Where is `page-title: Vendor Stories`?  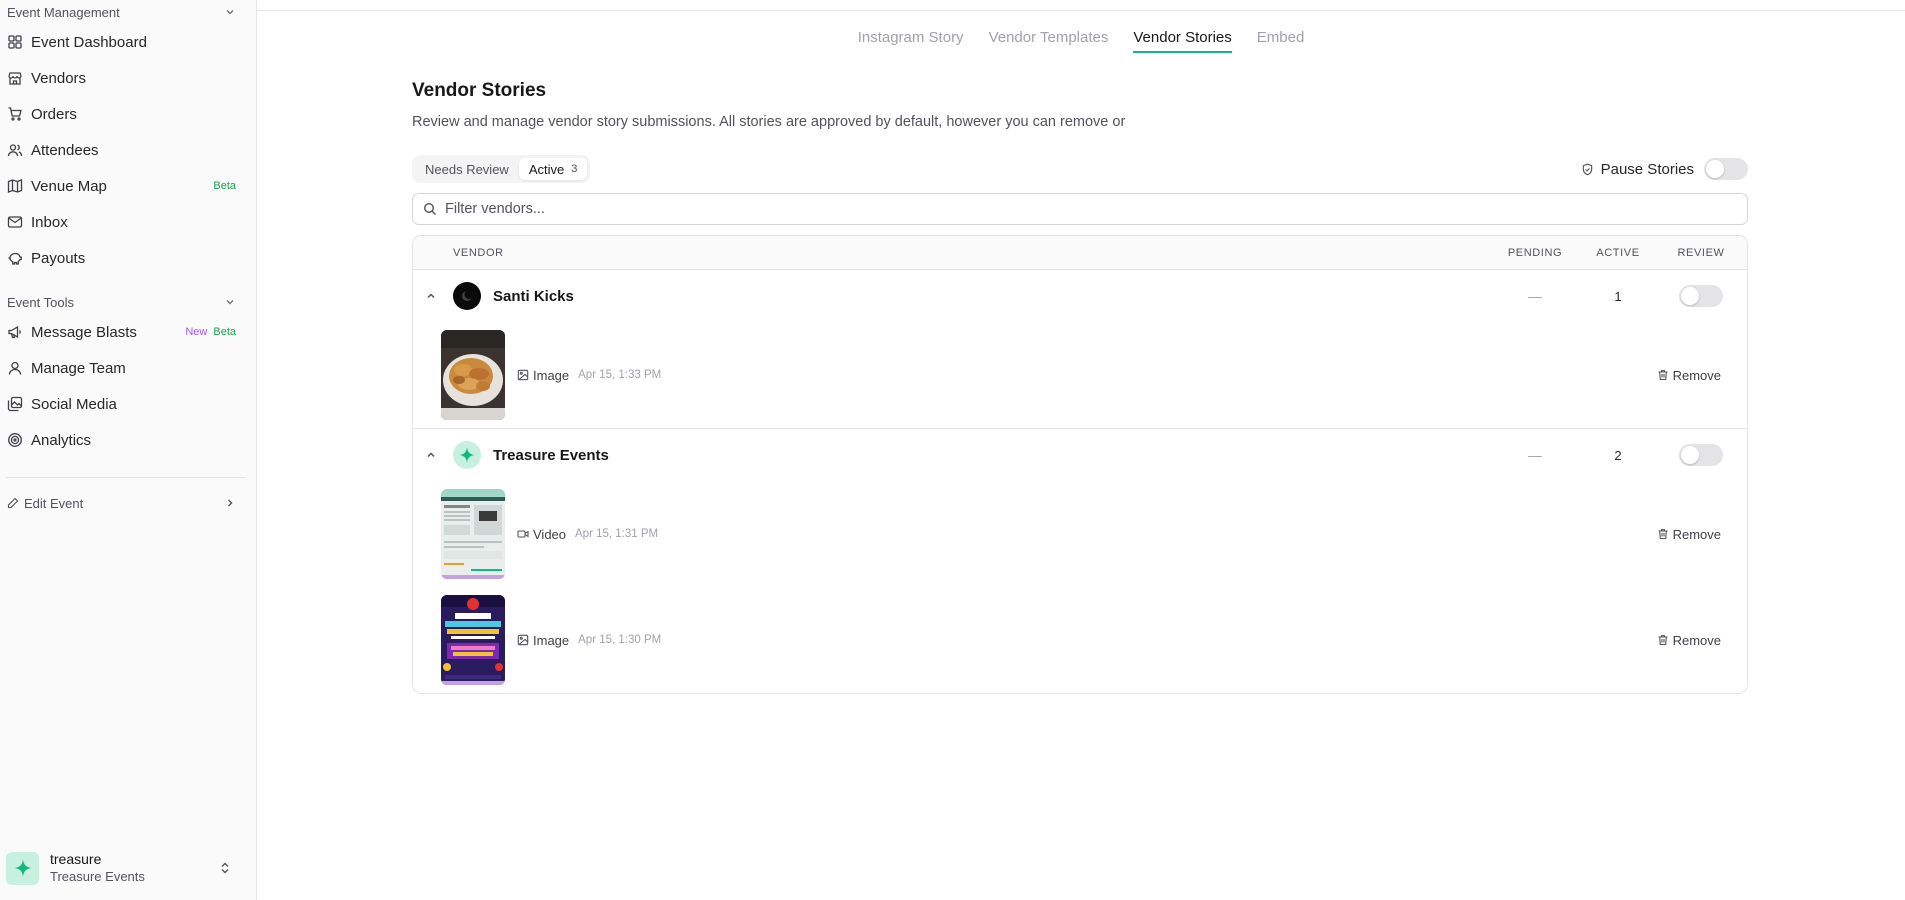 page-title: Vendor Stories is located at coordinates (479, 90).